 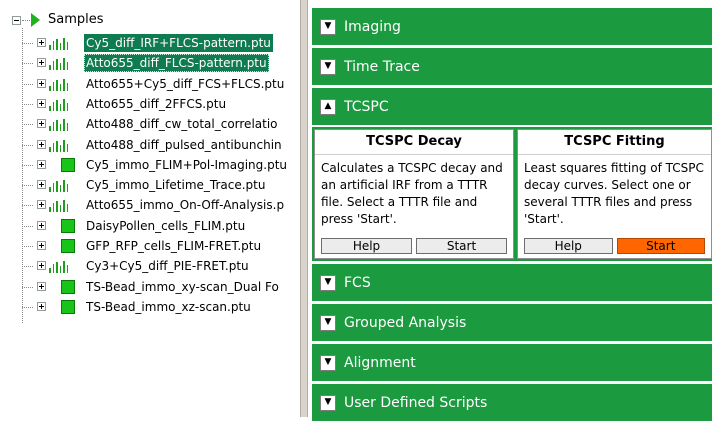 I want to click on collapse-toggle-button: ▲, so click(x=328, y=106).